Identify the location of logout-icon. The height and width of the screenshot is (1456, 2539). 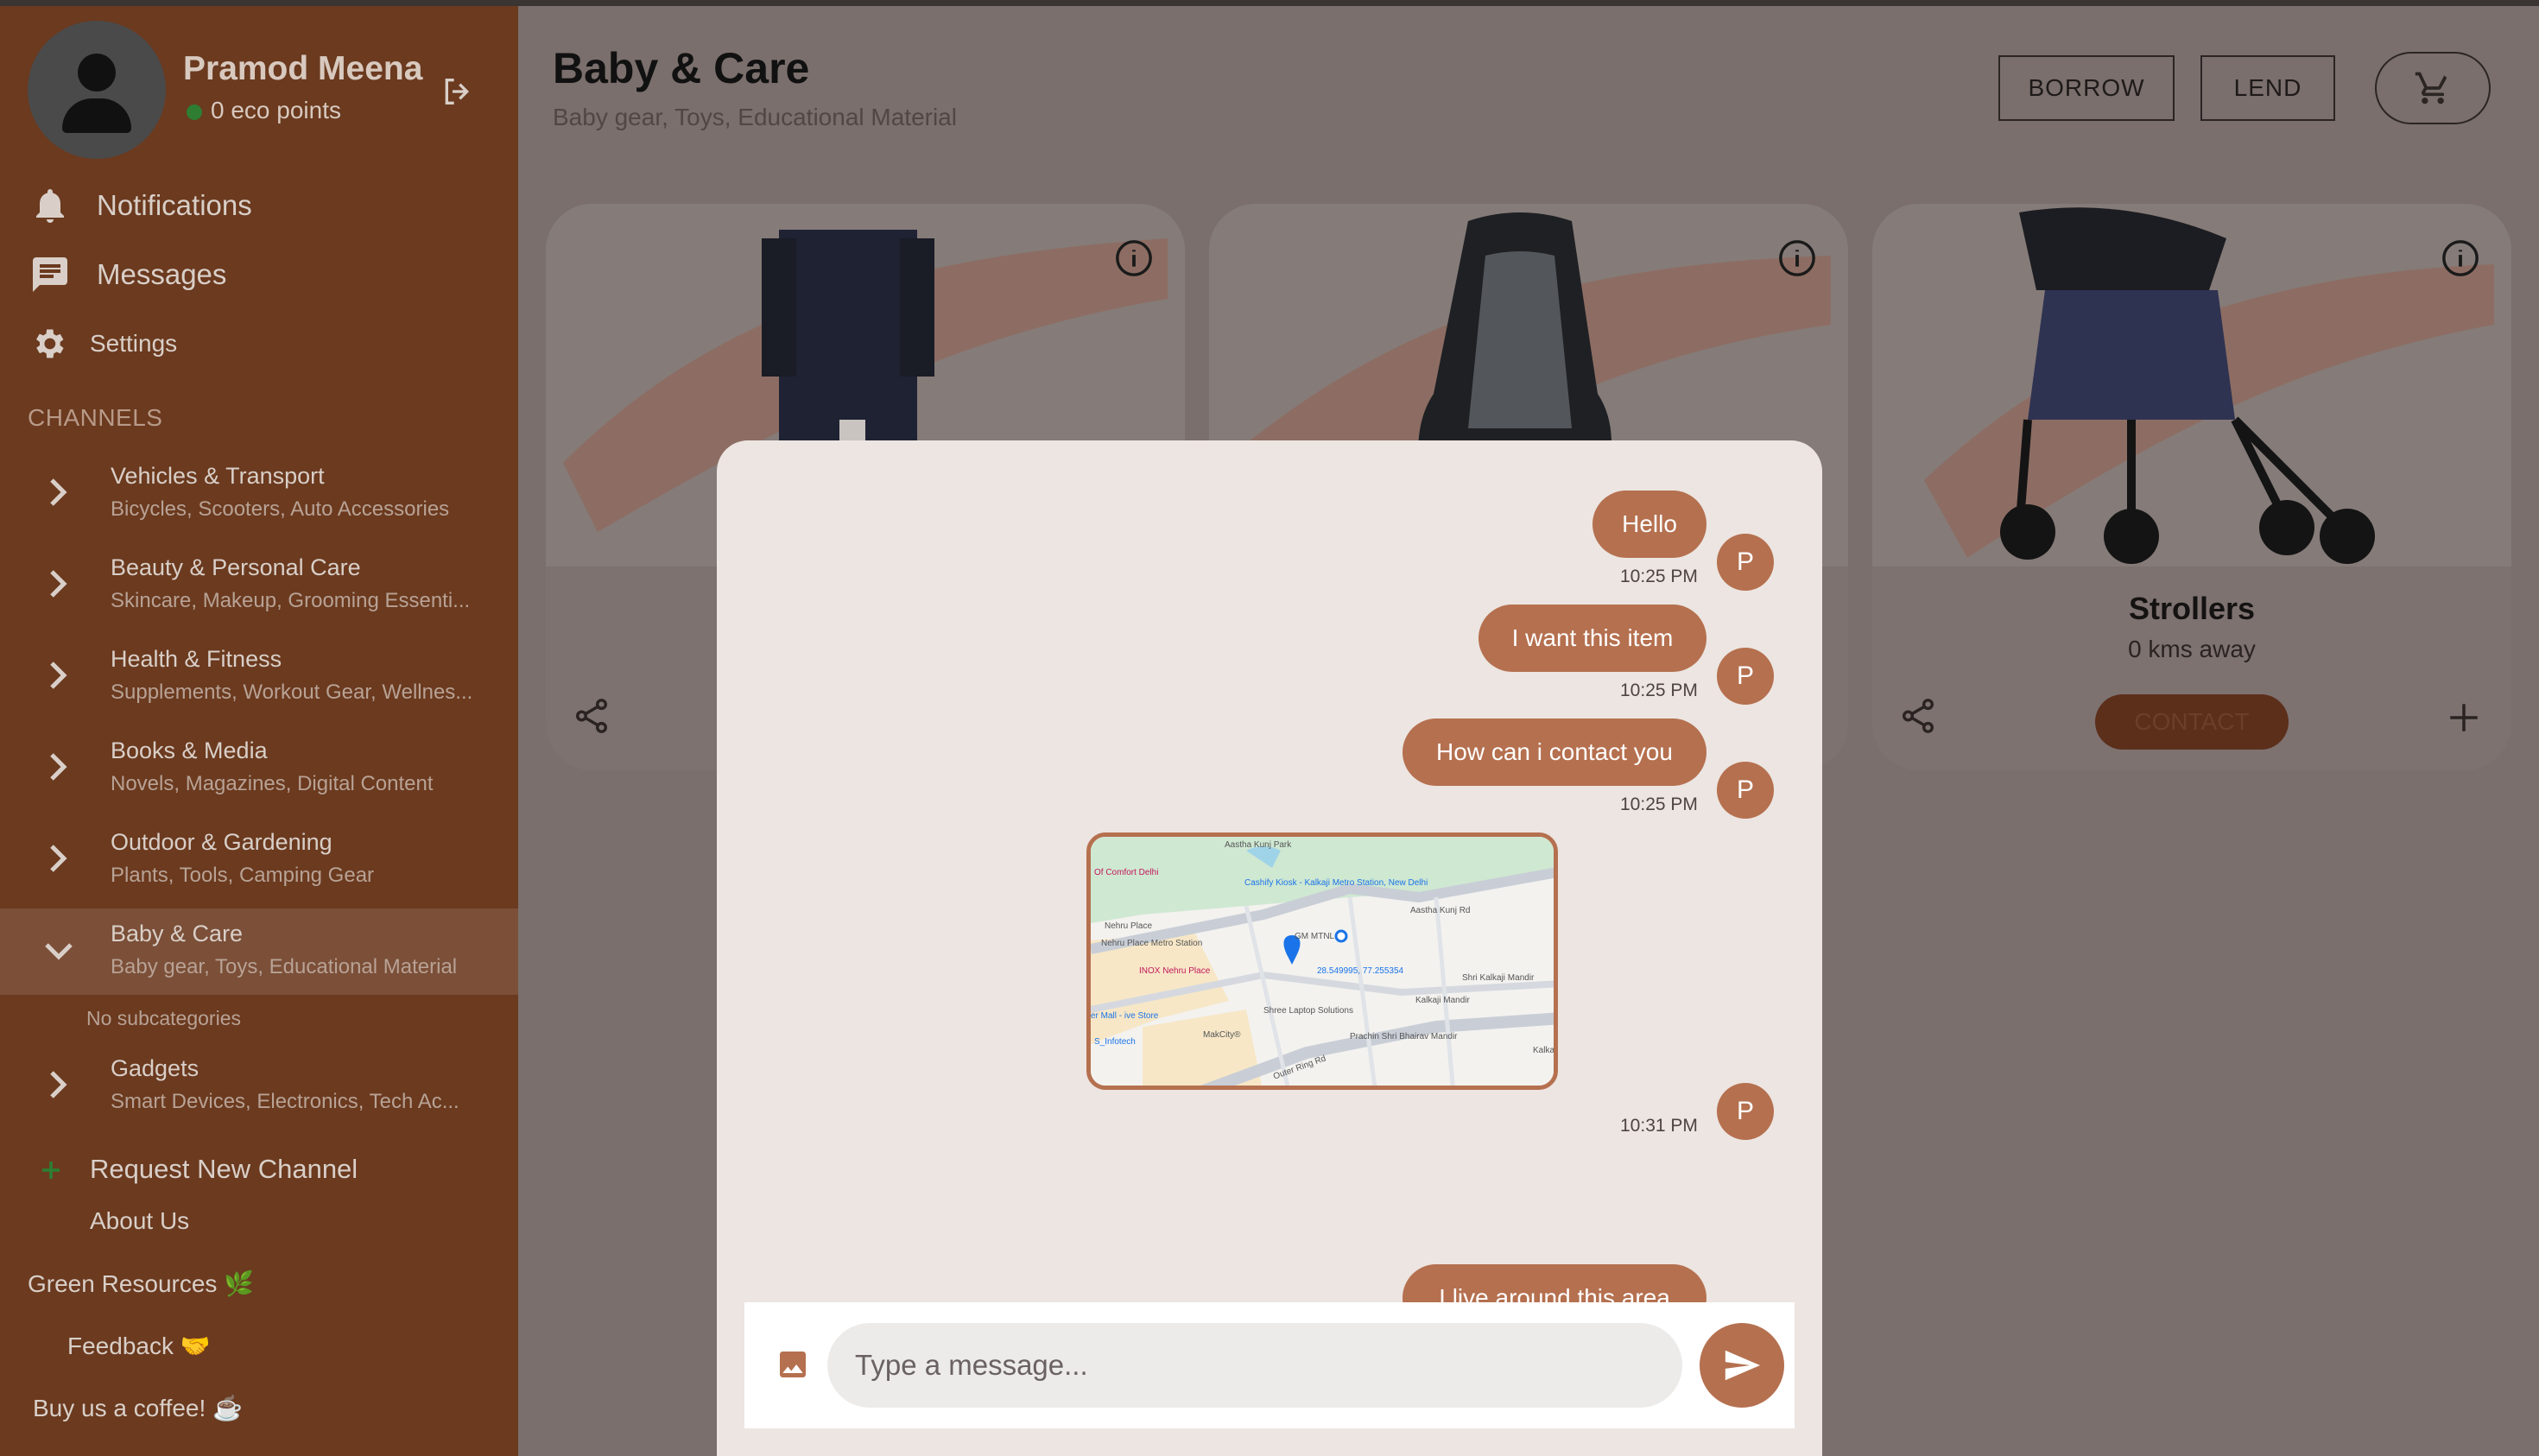
(457, 92).